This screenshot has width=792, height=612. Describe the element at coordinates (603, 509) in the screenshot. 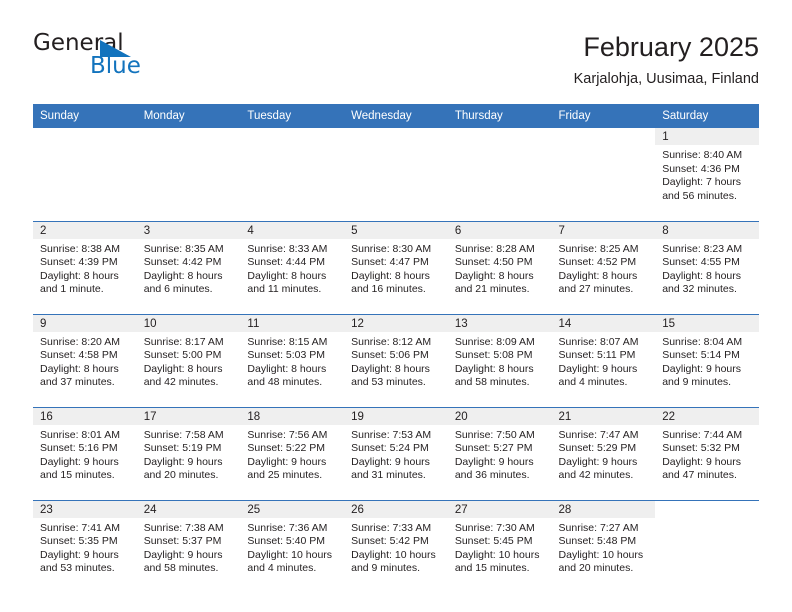

I see `day-number: 28` at that location.